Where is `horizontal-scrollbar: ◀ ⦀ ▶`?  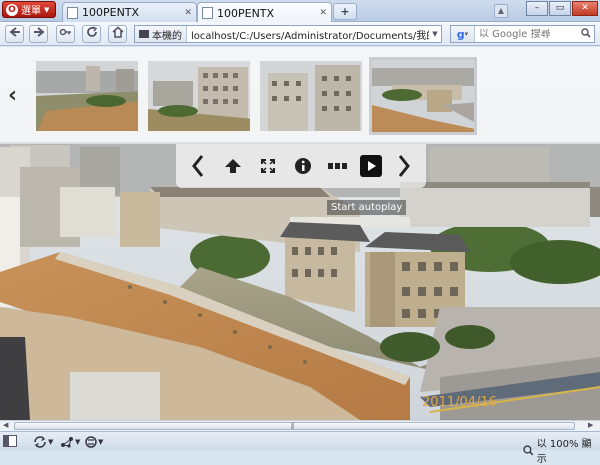
horizontal-scrollbar: ◀ ⦀ ▶ is located at coordinates (300, 425).